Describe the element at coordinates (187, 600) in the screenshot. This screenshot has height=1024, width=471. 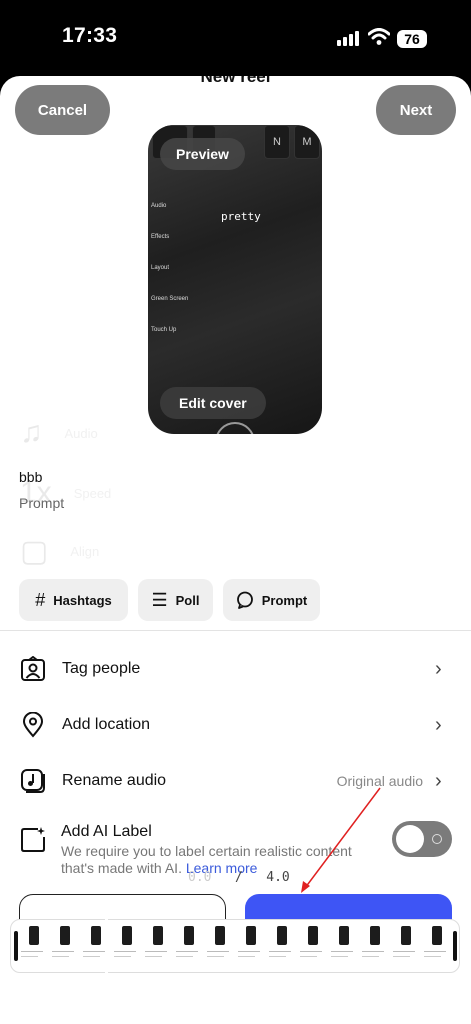
I see `chip-label: Poll` at that location.